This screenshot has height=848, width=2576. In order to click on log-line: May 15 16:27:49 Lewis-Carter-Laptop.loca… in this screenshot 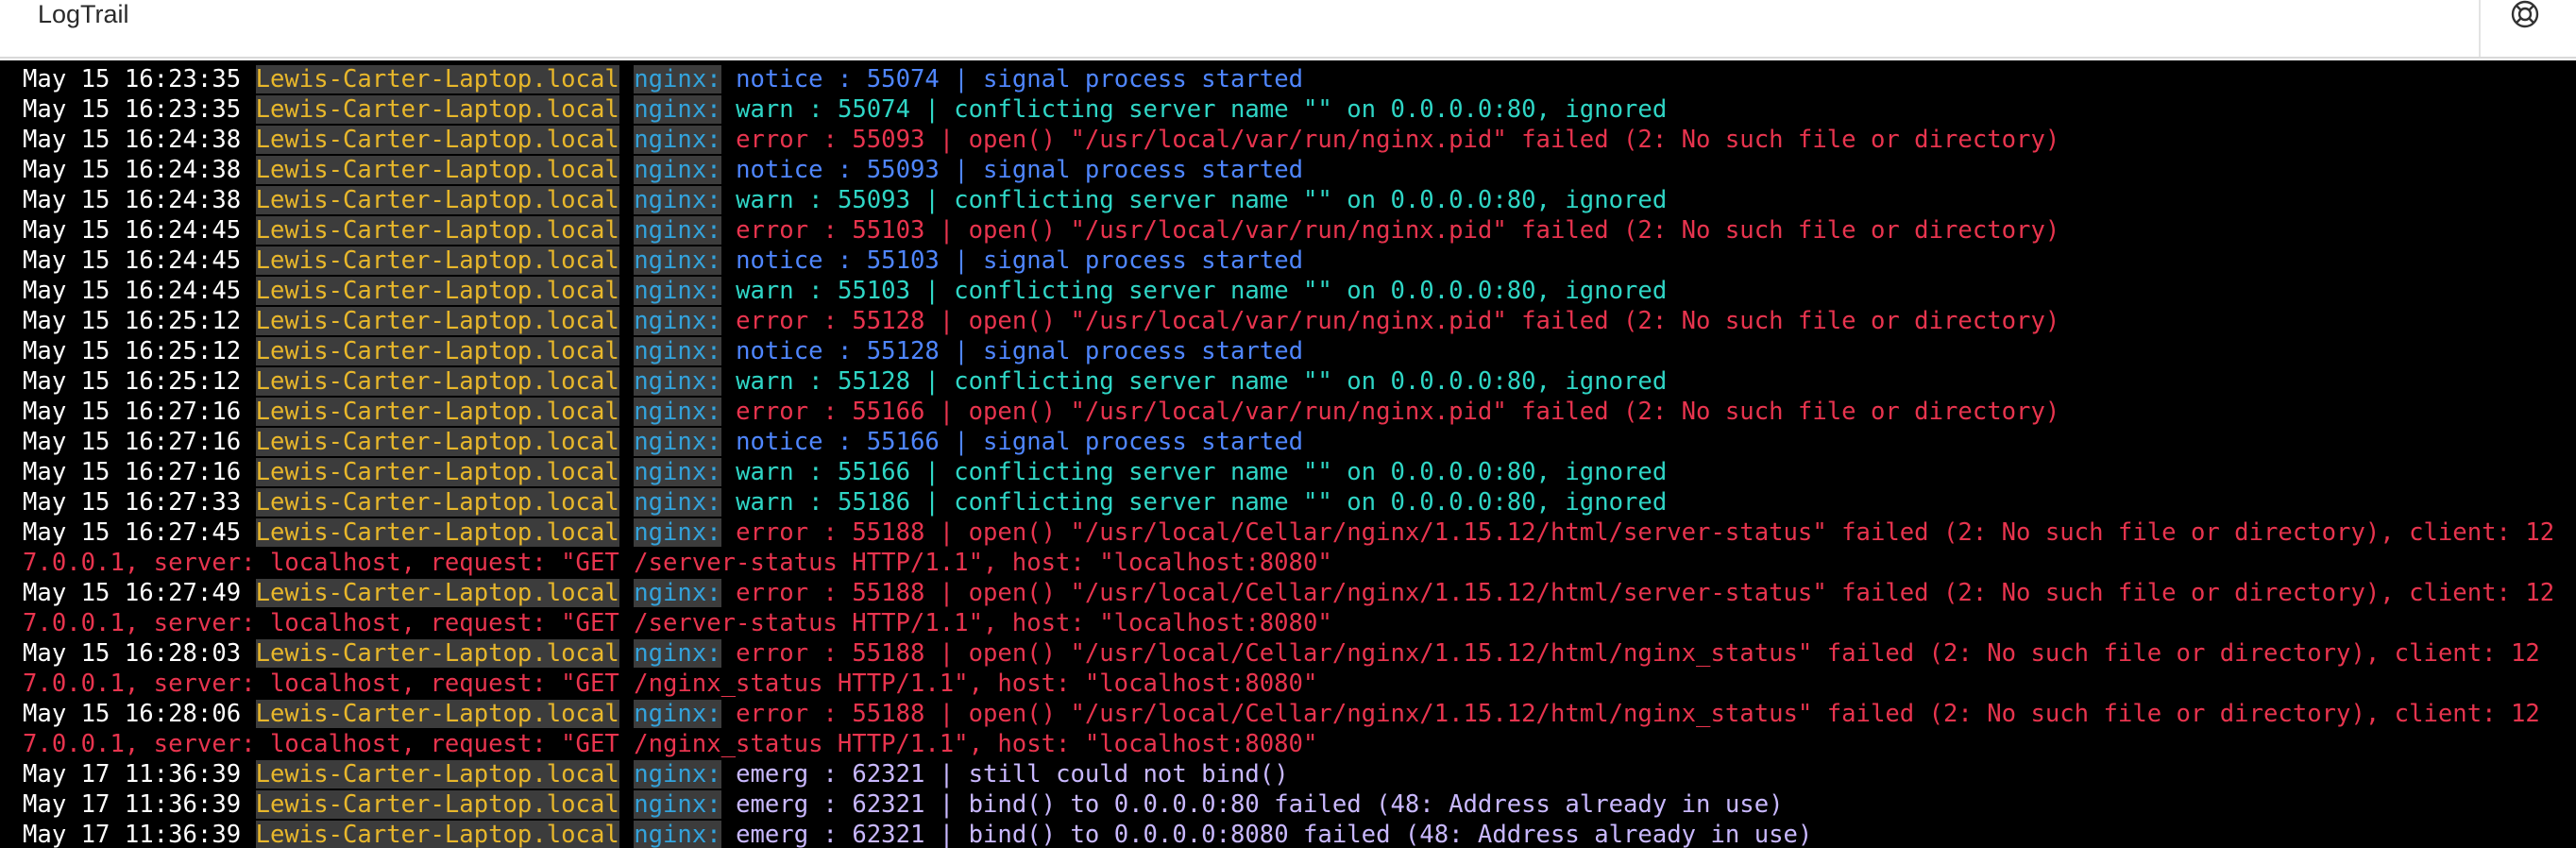, I will do `click(1293, 608)`.